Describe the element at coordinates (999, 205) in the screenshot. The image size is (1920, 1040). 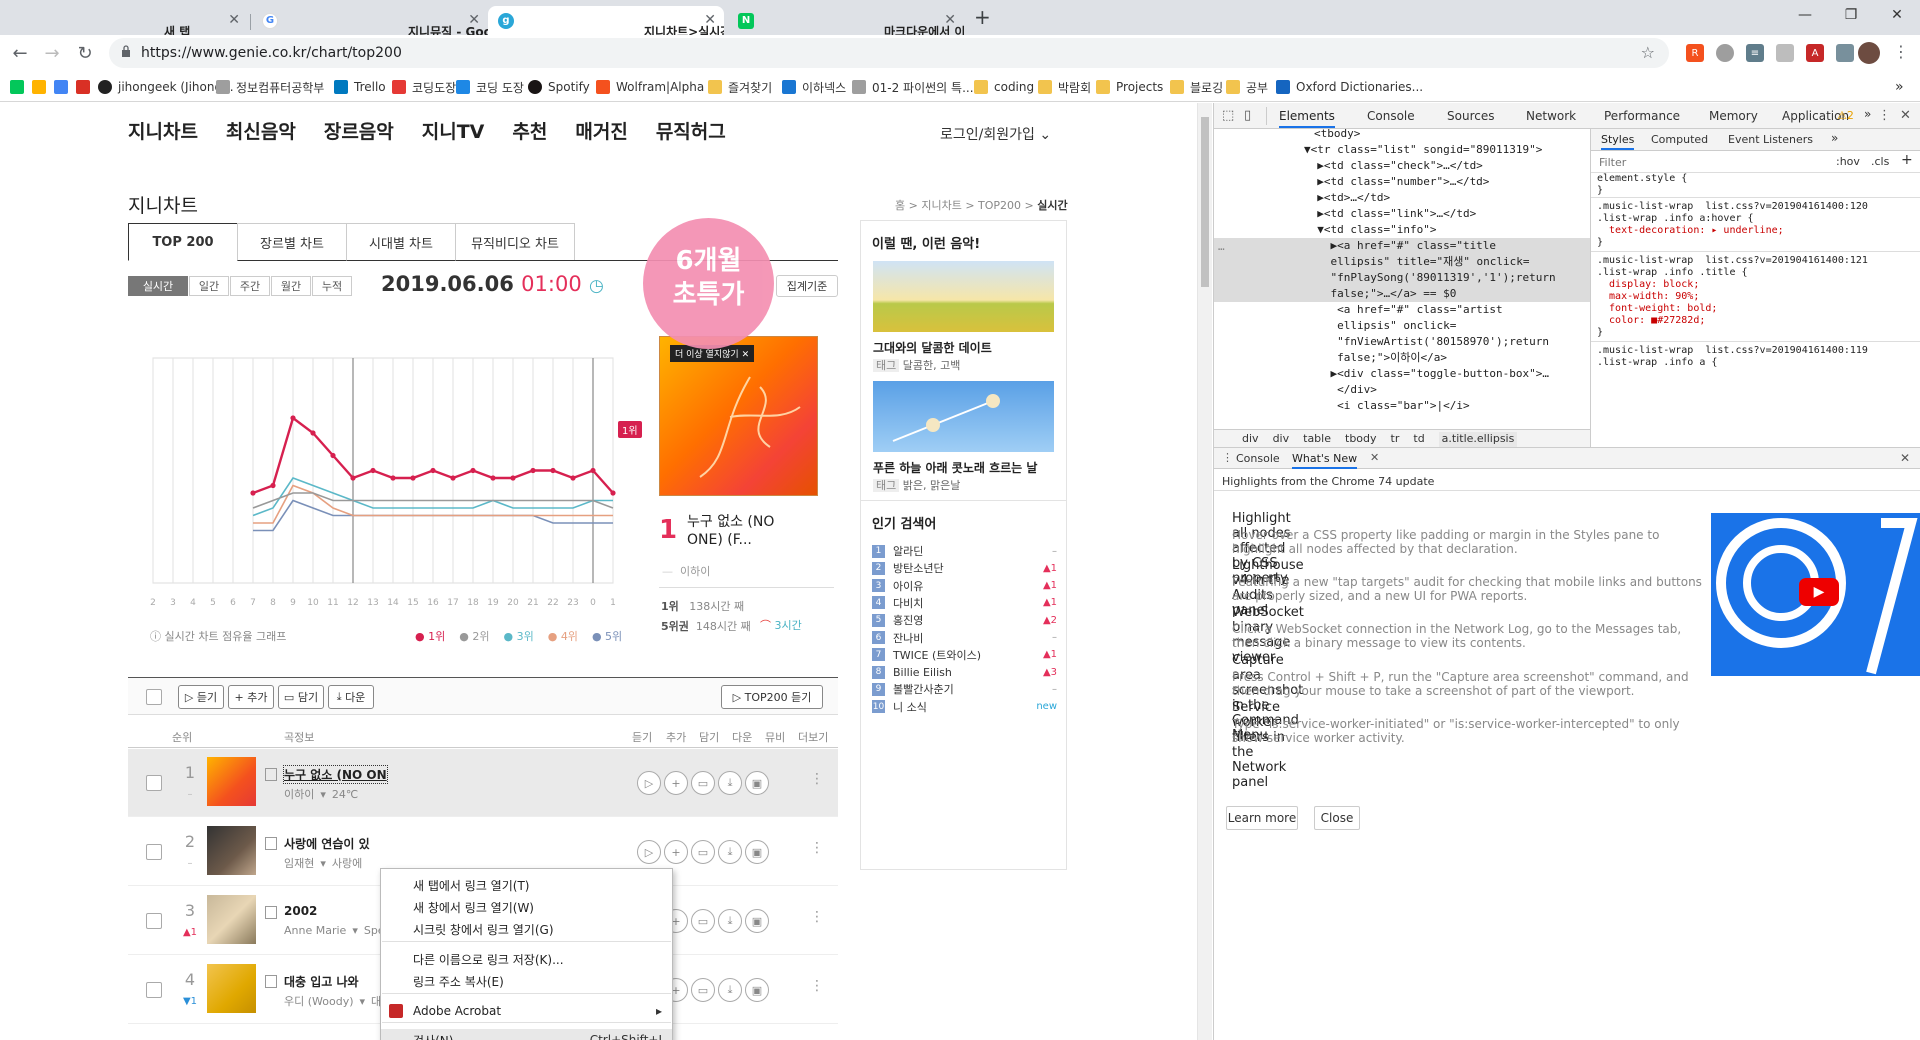
I see `breadcrumb-item: TOP200` at that location.